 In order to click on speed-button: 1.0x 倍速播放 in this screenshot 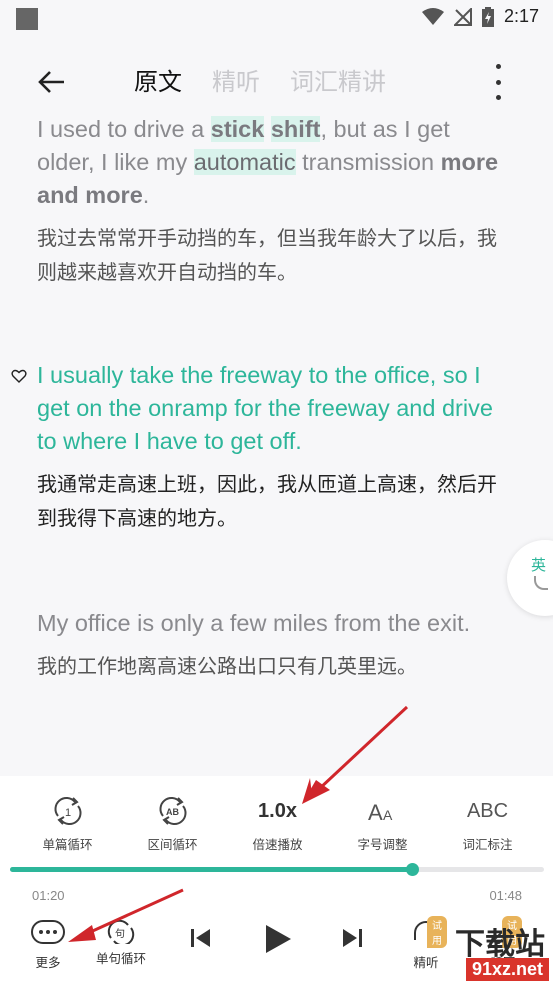, I will do `click(277, 823)`.